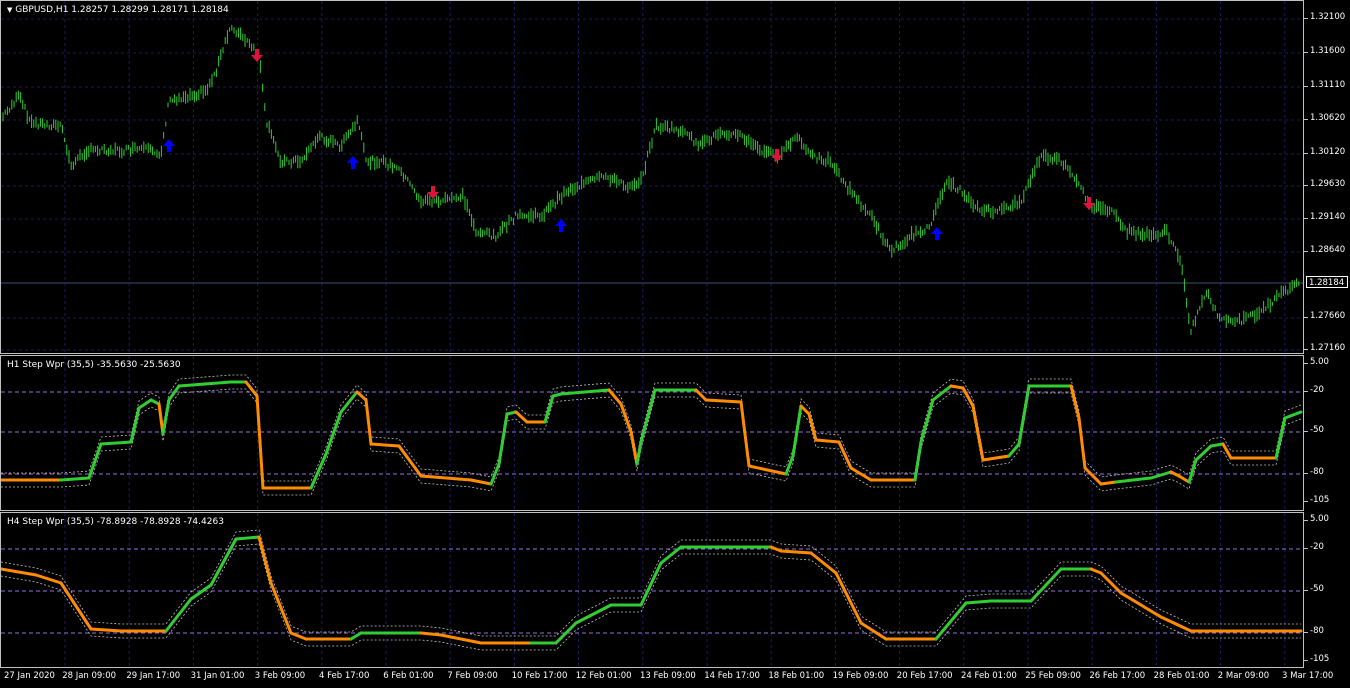  Describe the element at coordinates (989, 676) in the screenshot. I see `time-axis-label: 24 Feb 01:00` at that location.